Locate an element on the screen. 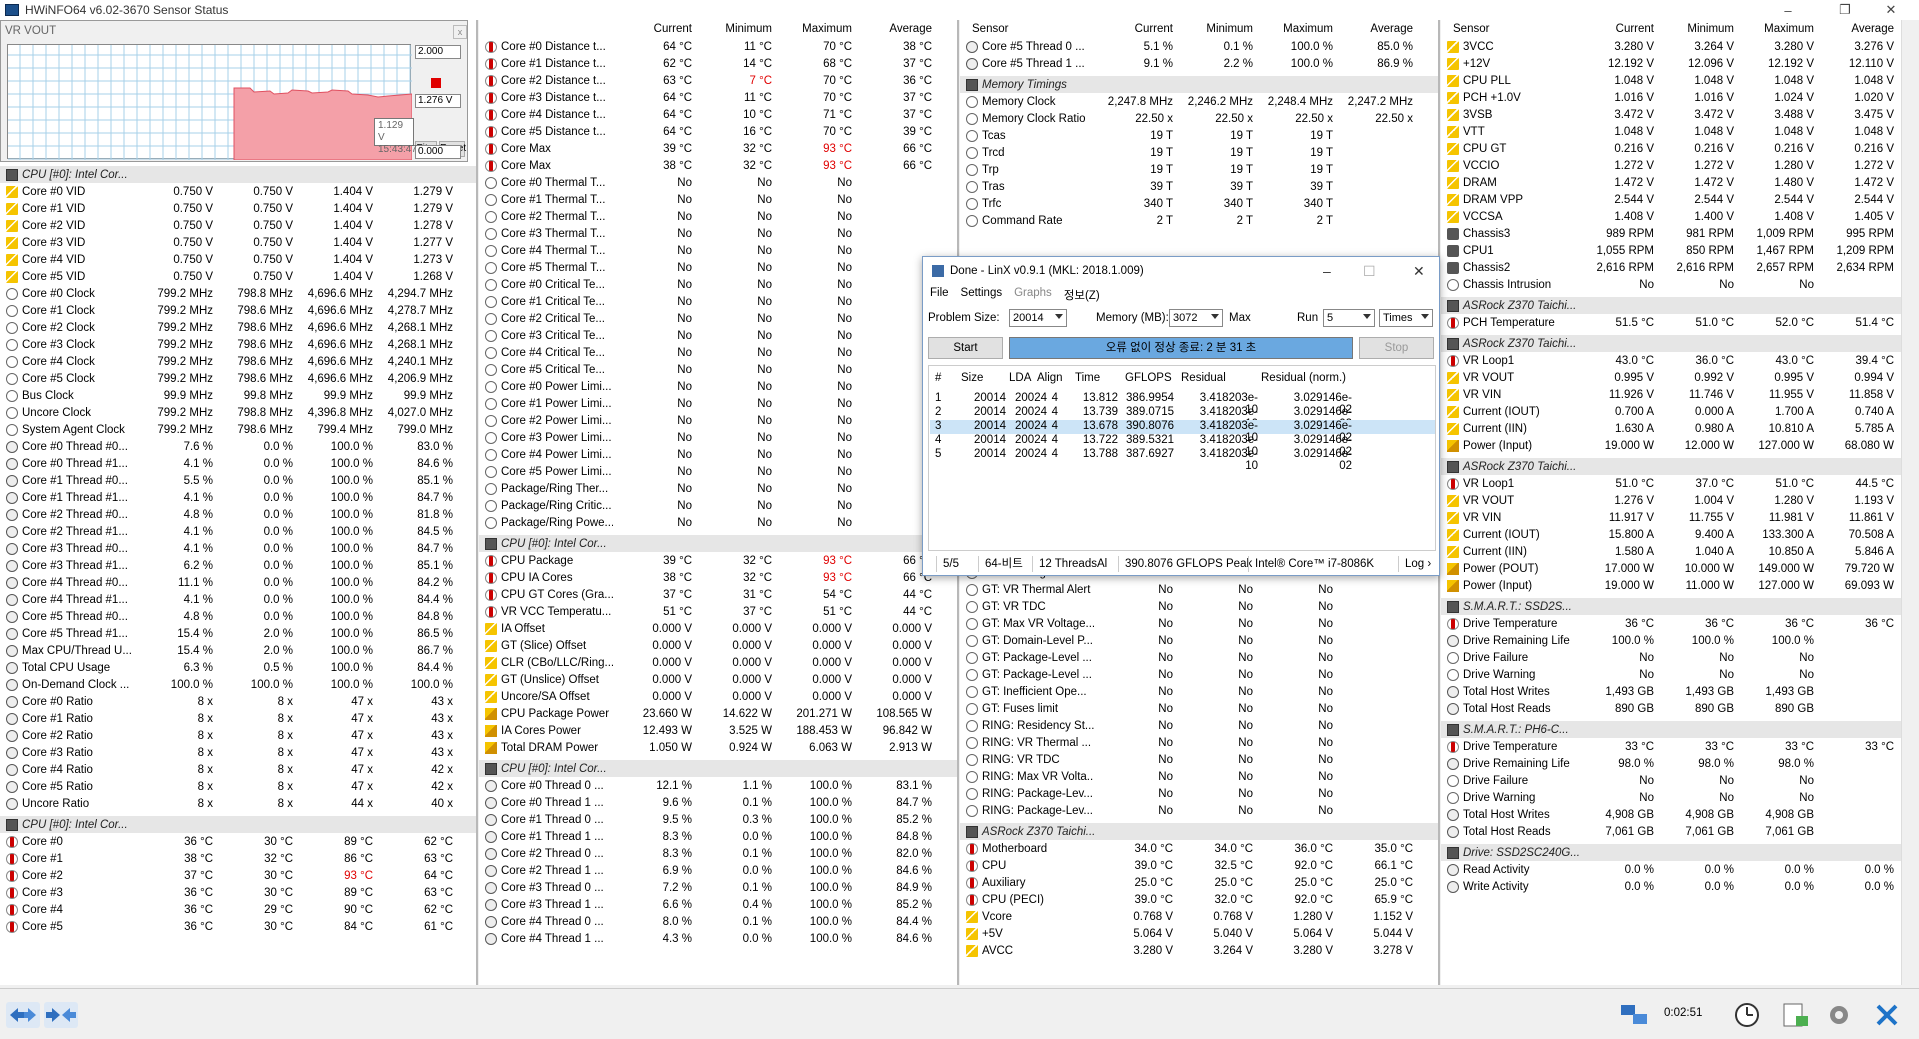 The height and width of the screenshot is (1039, 1919). graph-min-box: 0.000 is located at coordinates (438, 152).